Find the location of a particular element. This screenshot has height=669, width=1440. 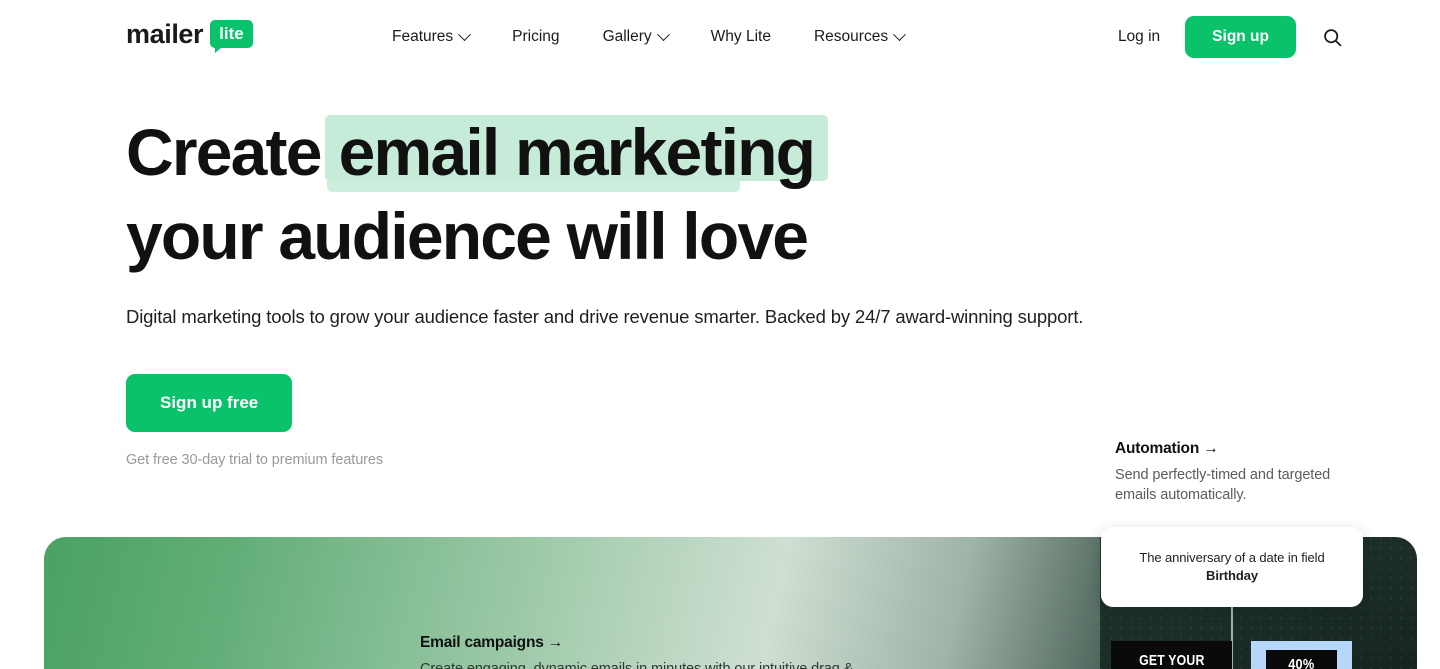

promo-headline-text: GET YOUR is located at coordinates (1171, 660).